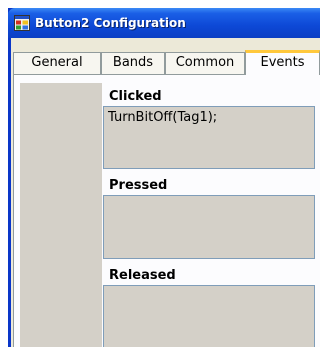 Image resolution: width=320 pixels, height=347 pixels. Describe the element at coordinates (138, 185) in the screenshot. I see `pressed-label: Pressed` at that location.